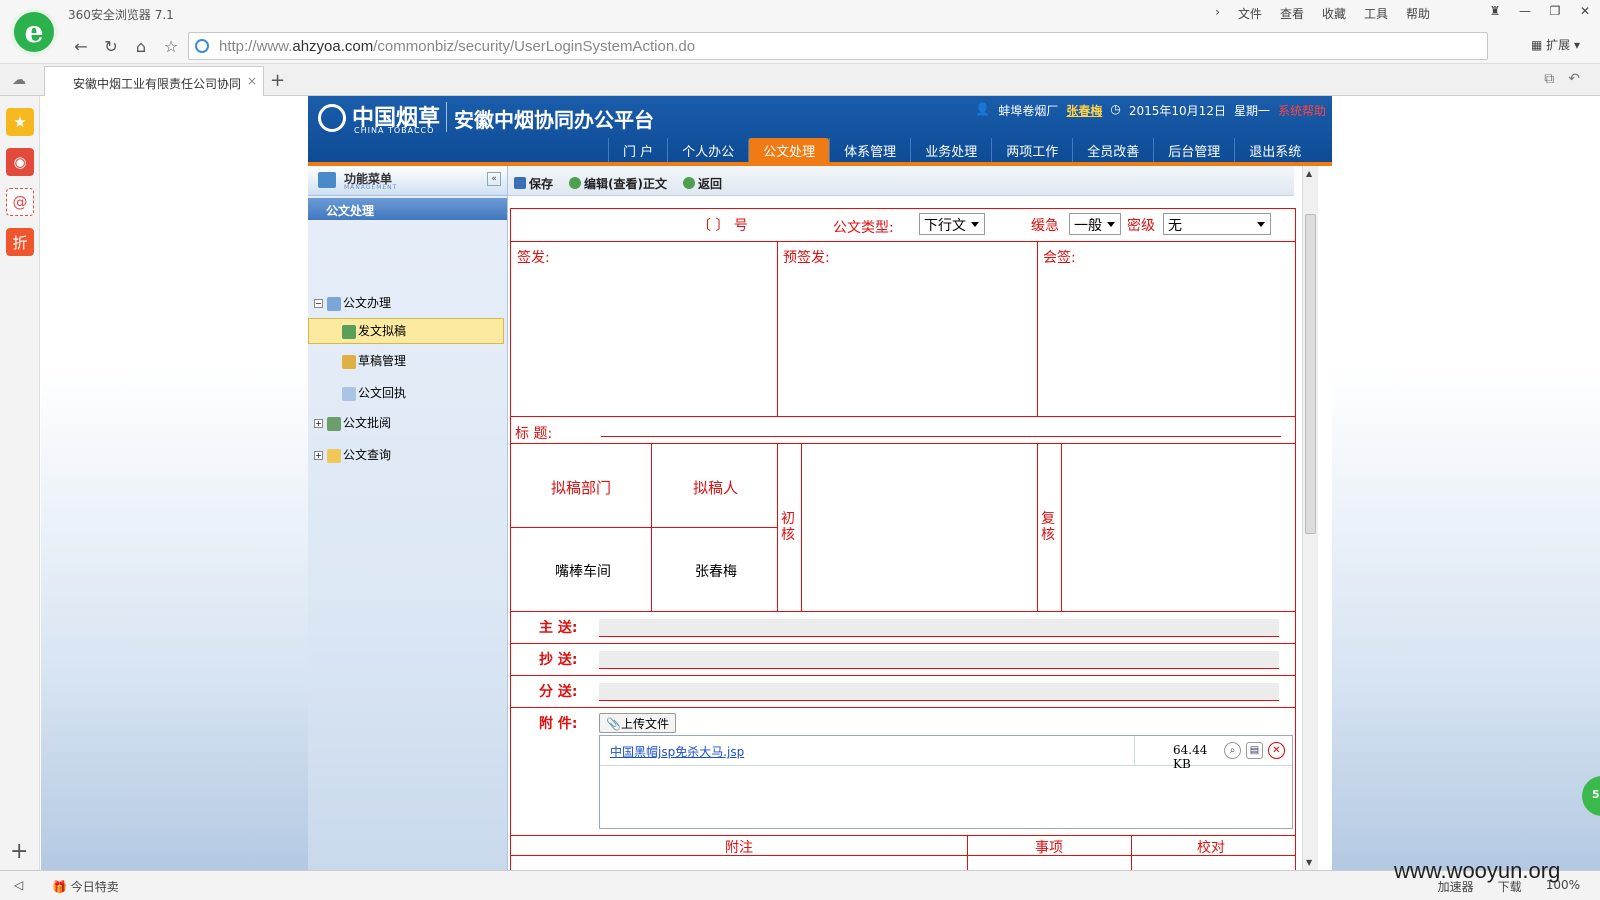 The image size is (1600, 900). I want to click on extensions-button: ▦ 扩展 ▾, so click(1555, 44).